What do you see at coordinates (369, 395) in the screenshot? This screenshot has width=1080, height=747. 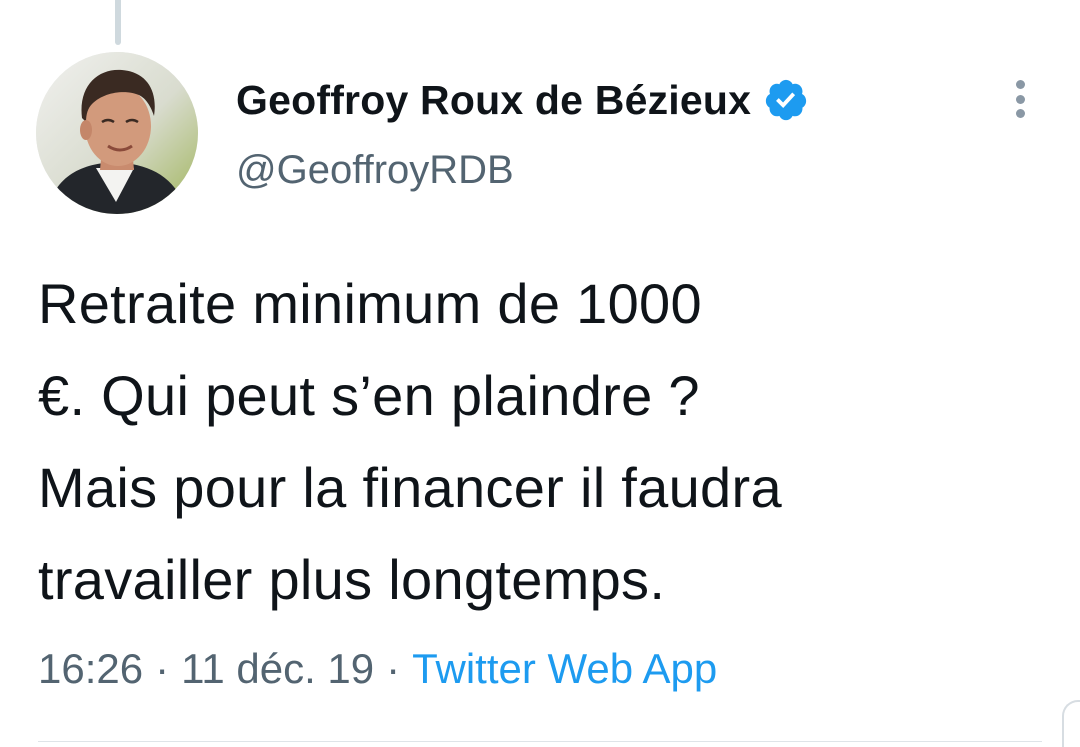 I see `tweet-text-line: €. Qui peut s’en plaindre ?` at bounding box center [369, 395].